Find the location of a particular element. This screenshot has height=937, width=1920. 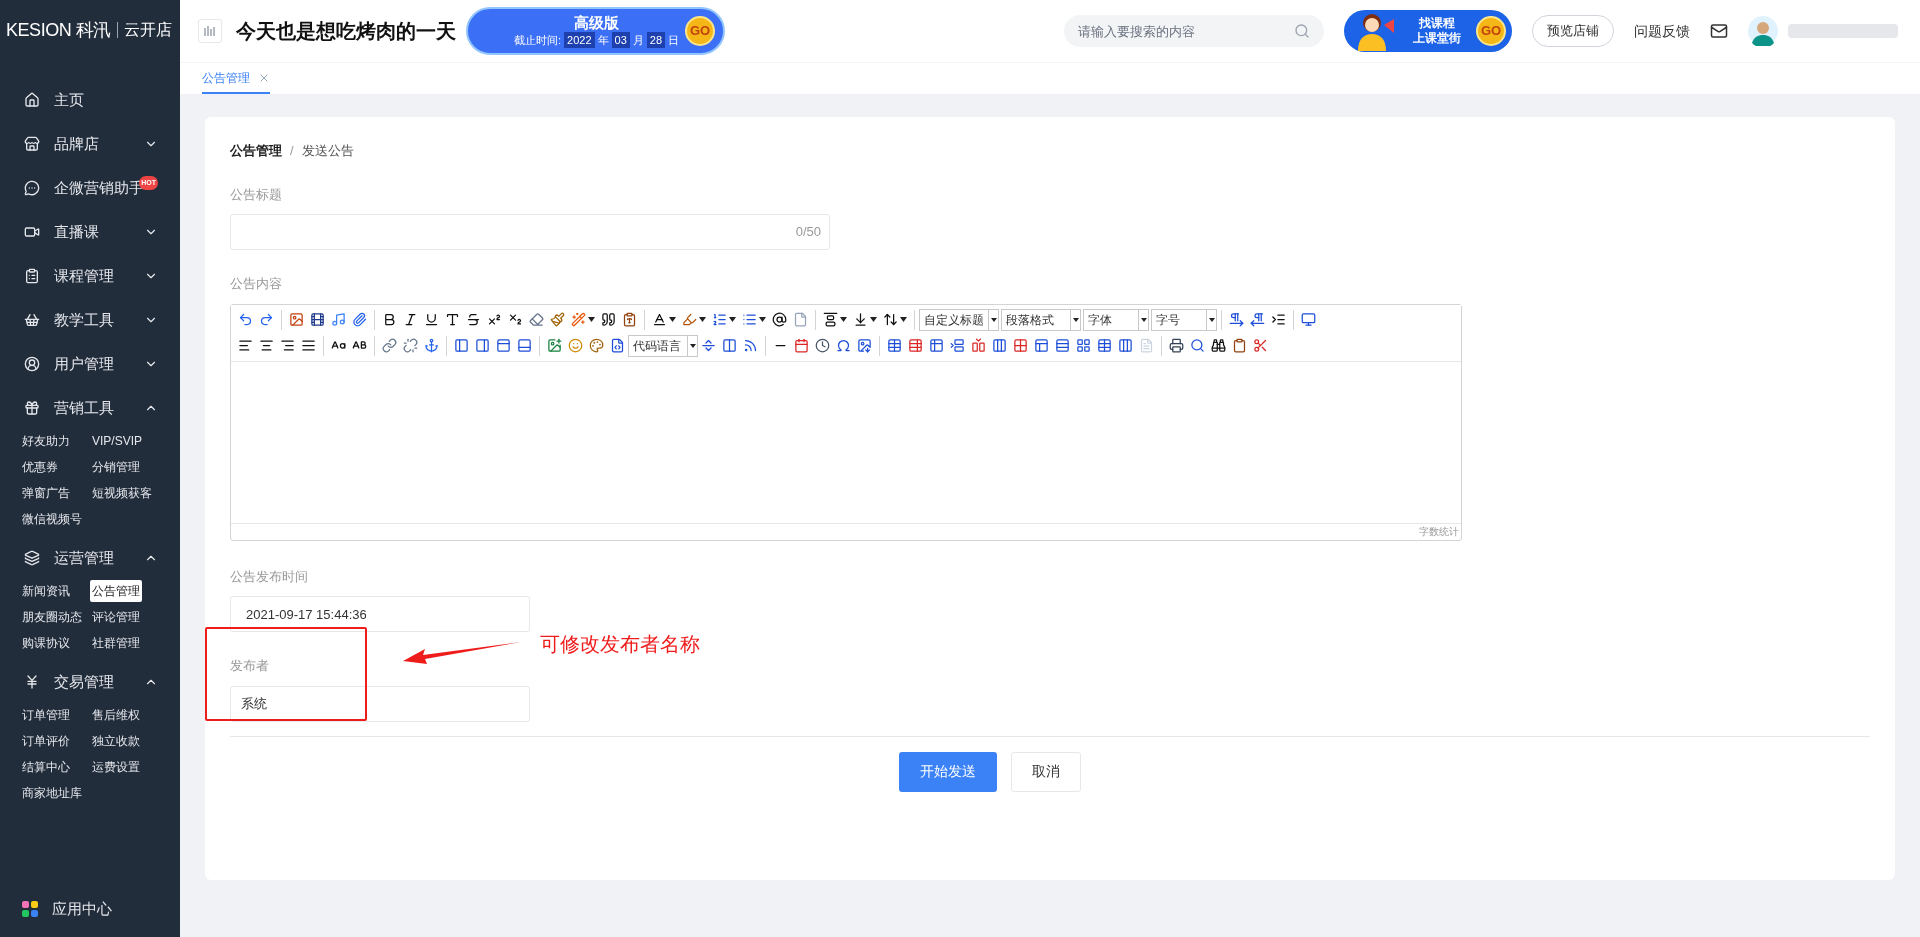

submenu-item: 运费设置 is located at coordinates (116, 767).